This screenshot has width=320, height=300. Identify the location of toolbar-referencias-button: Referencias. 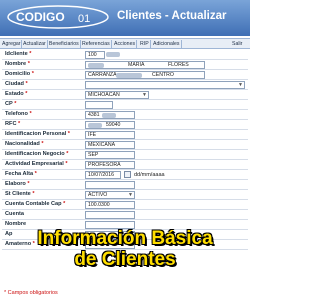
(96, 44).